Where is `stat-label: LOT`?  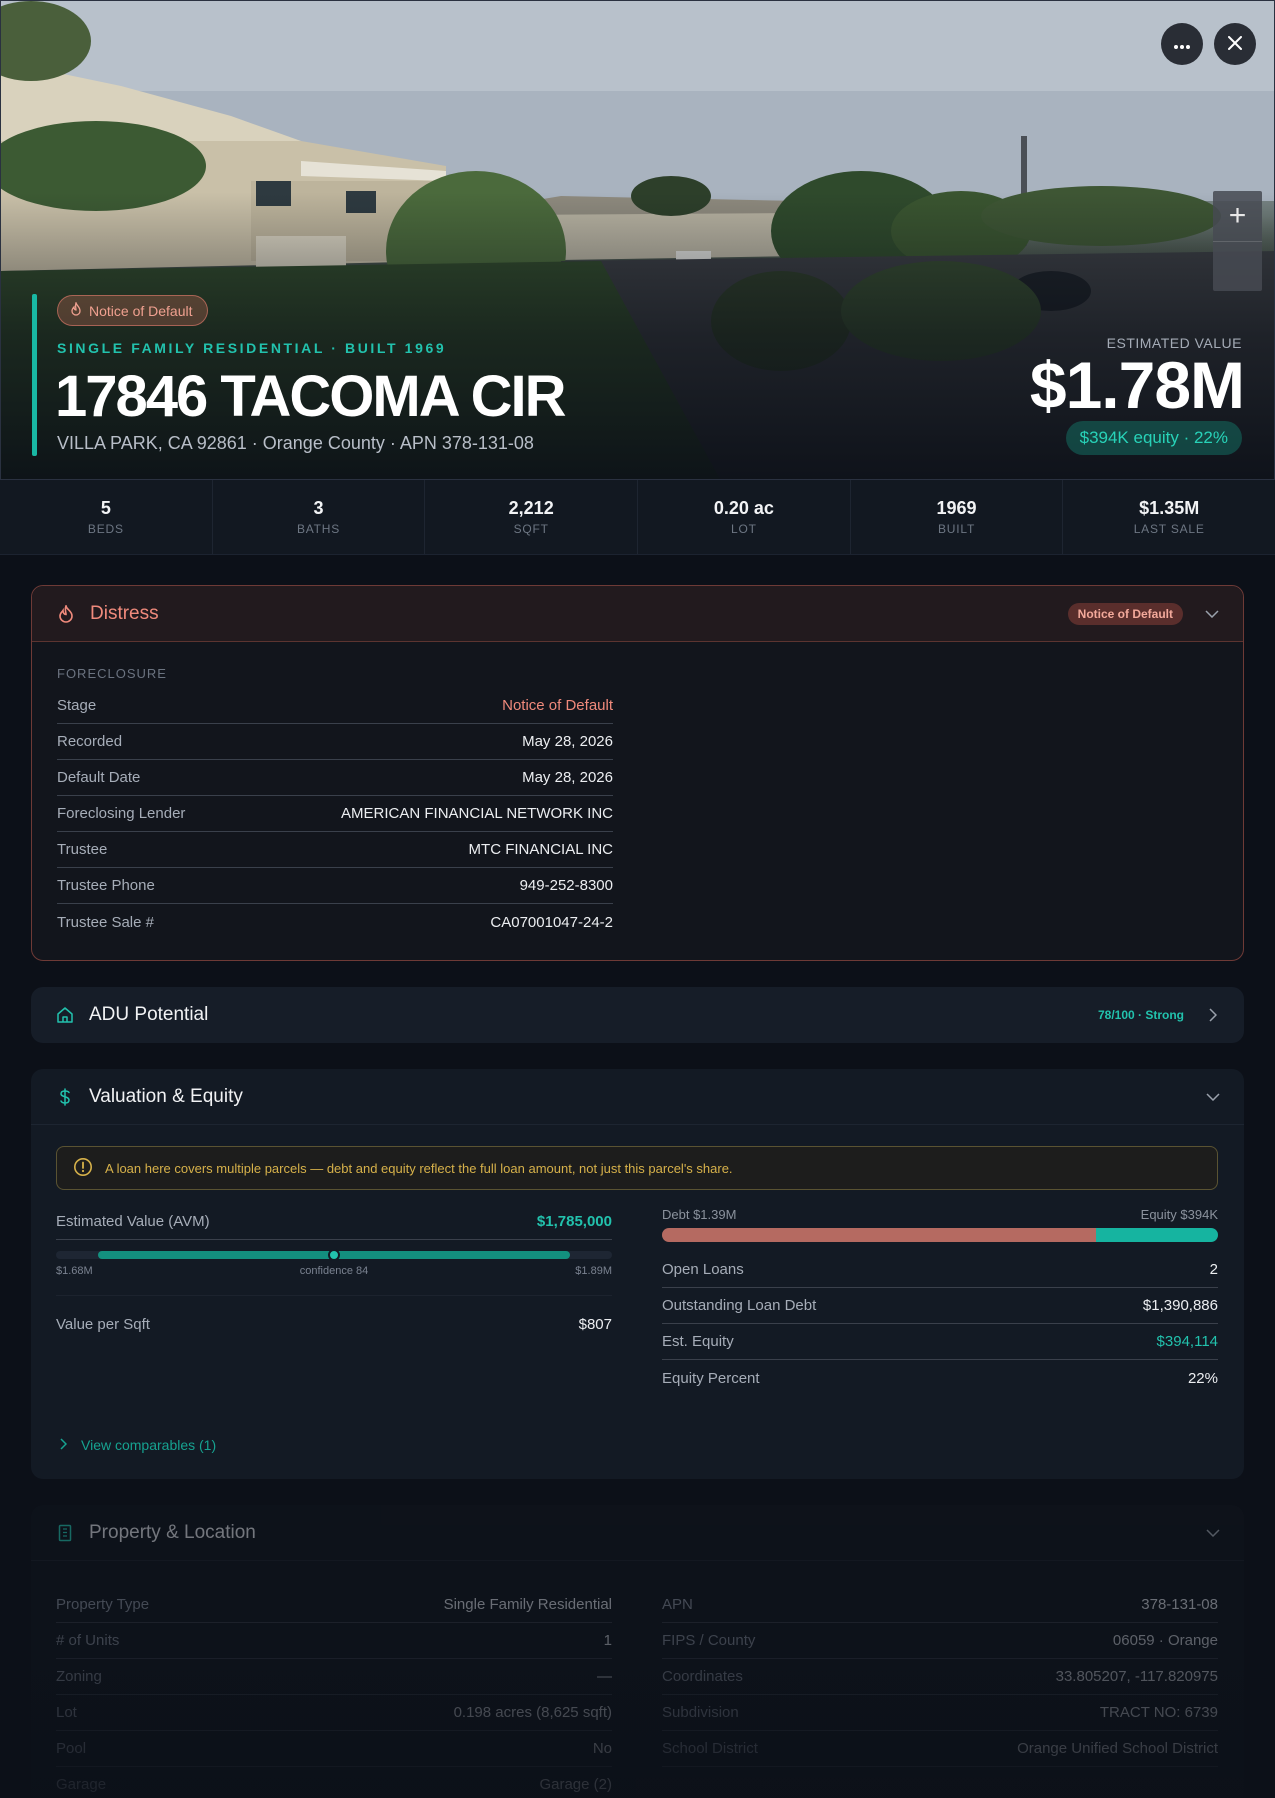 stat-label: LOT is located at coordinates (743, 529).